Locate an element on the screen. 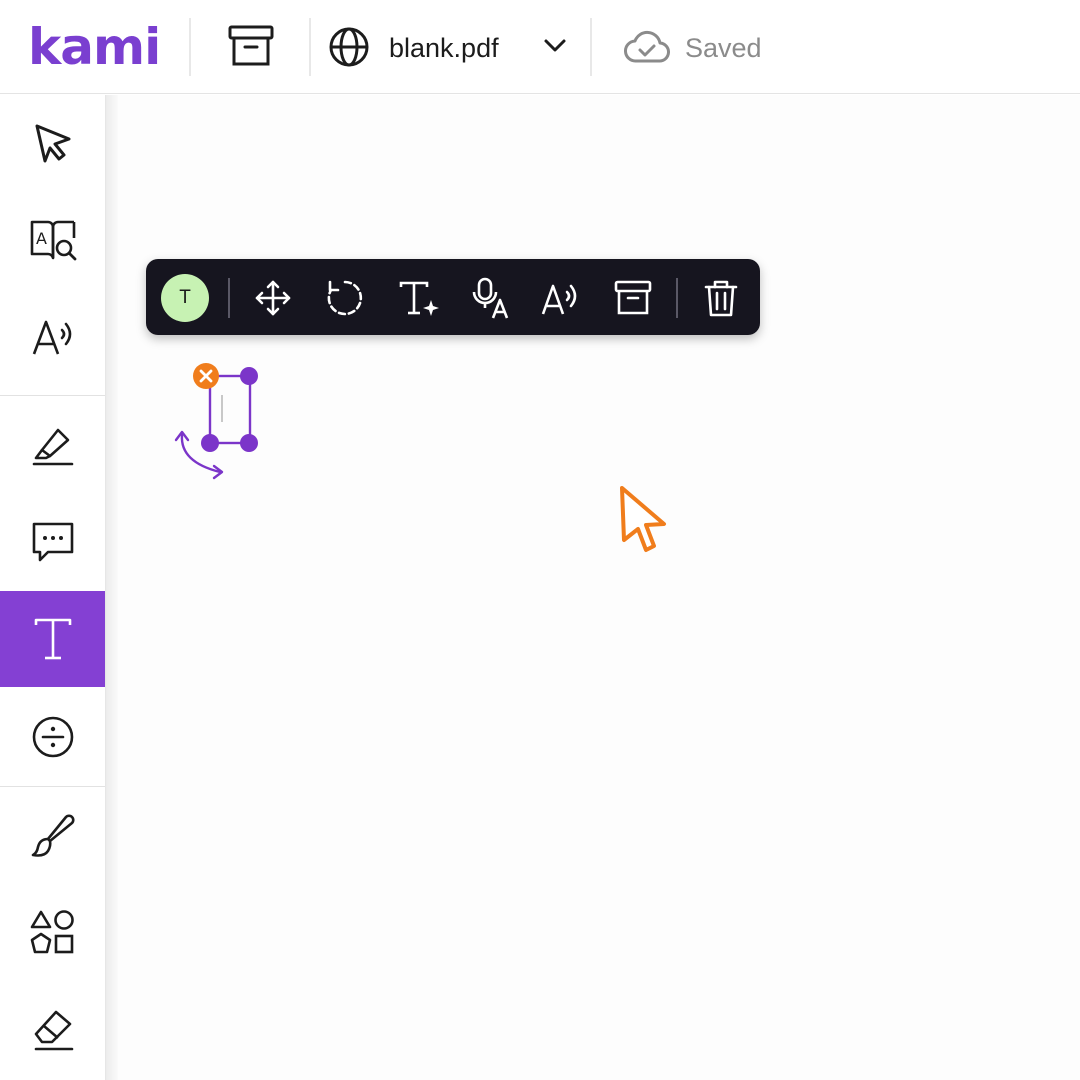 The height and width of the screenshot is (1080, 1080). save-status: Saved is located at coordinates (723, 48).